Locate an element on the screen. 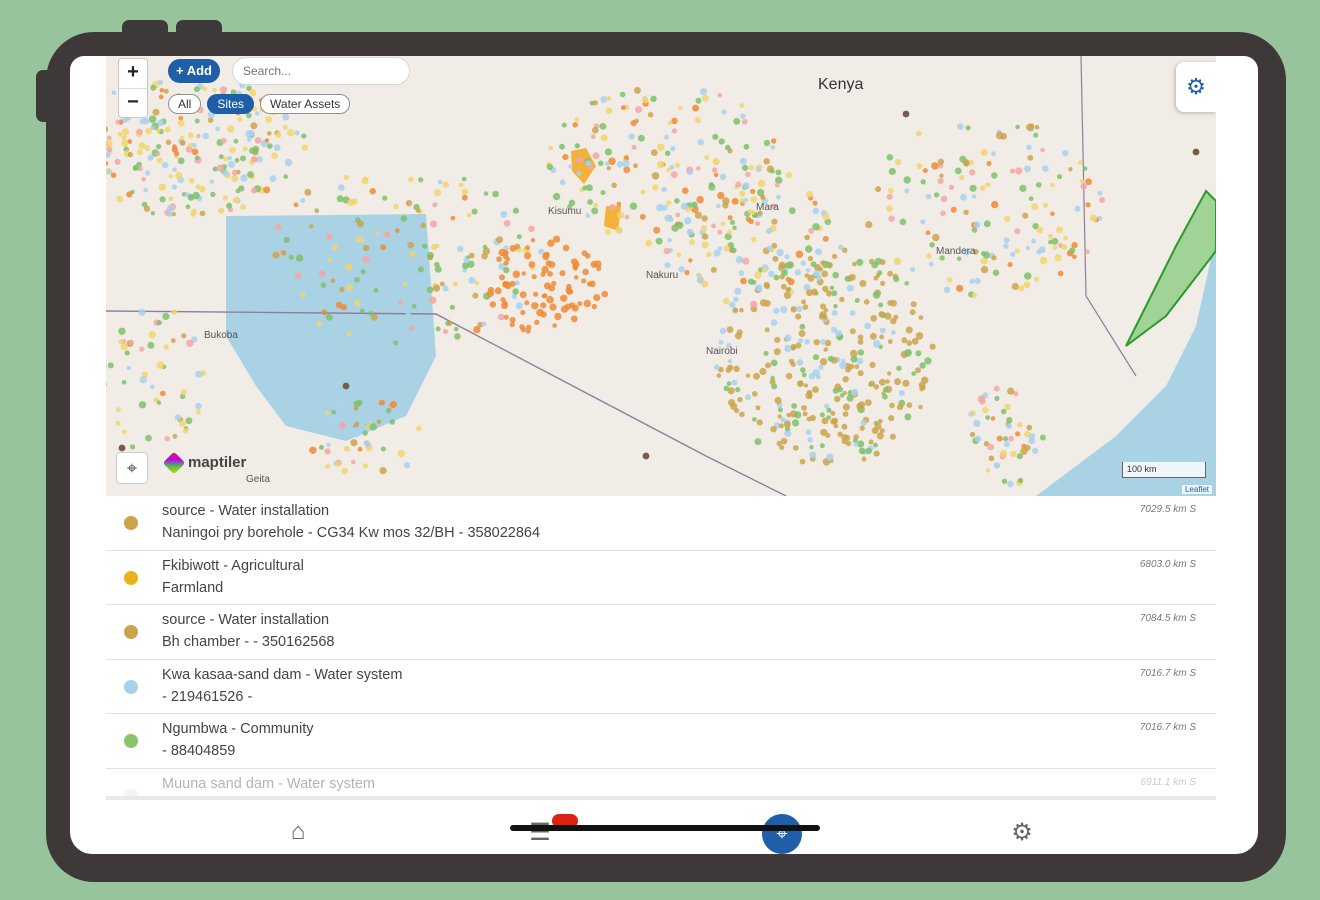 The width and height of the screenshot is (1320, 900). zoom-out-button: − is located at coordinates (133, 102).